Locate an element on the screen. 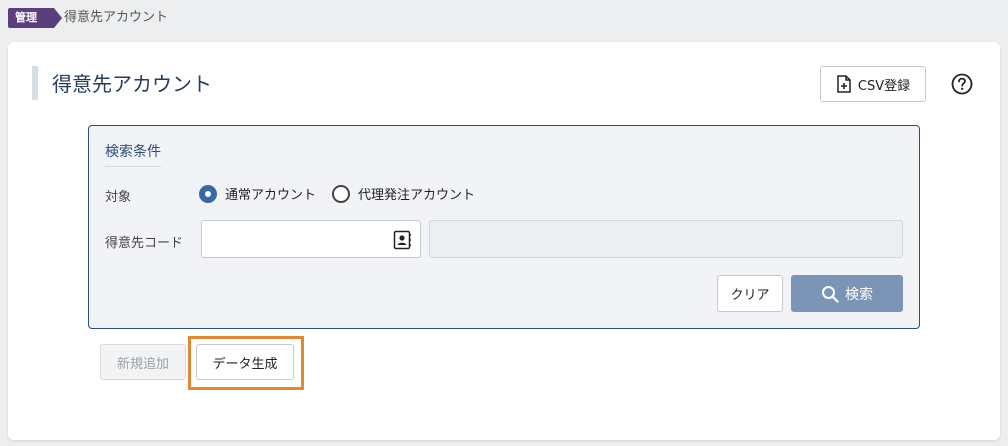  title-accent-bar is located at coordinates (35, 83).